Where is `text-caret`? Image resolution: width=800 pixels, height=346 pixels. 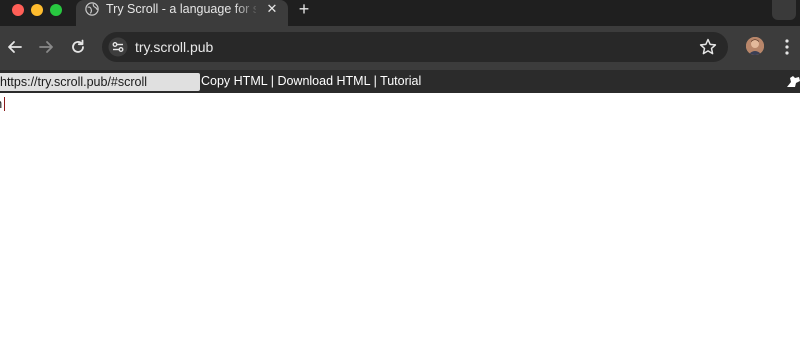 text-caret is located at coordinates (4, 104).